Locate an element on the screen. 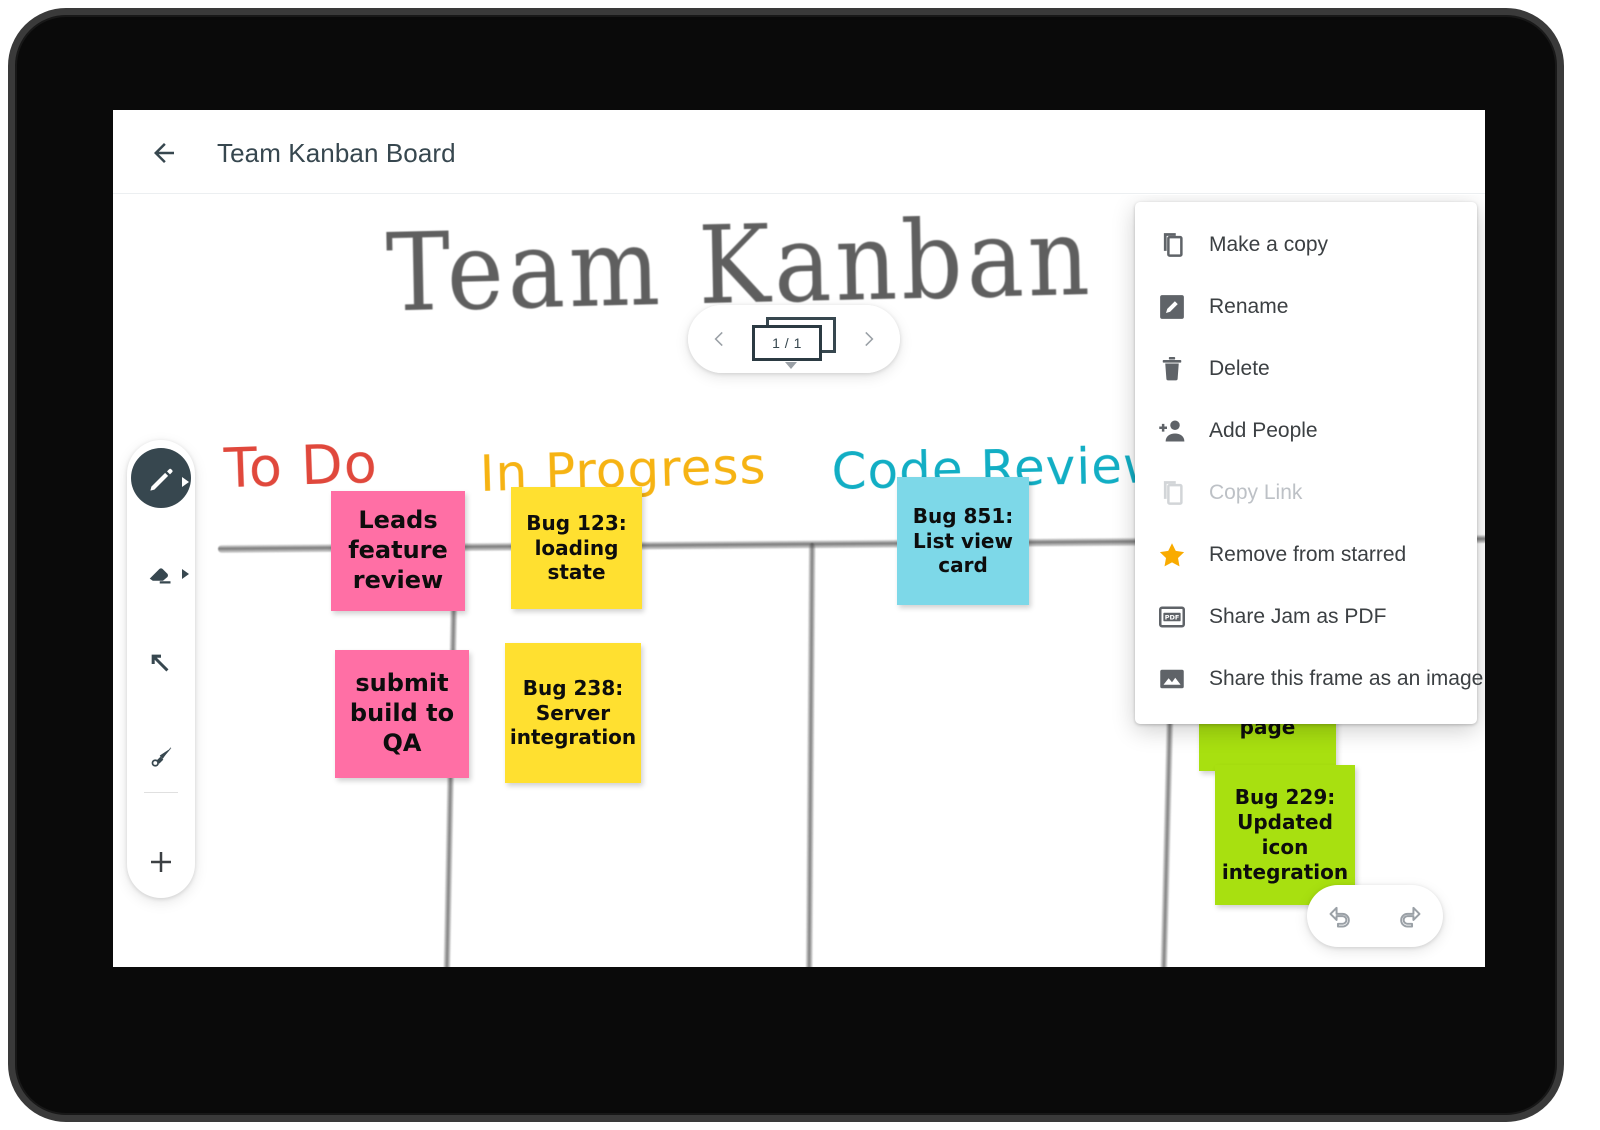 This screenshot has height=1130, width=1600. frame-prev-button is located at coordinates (720, 339).